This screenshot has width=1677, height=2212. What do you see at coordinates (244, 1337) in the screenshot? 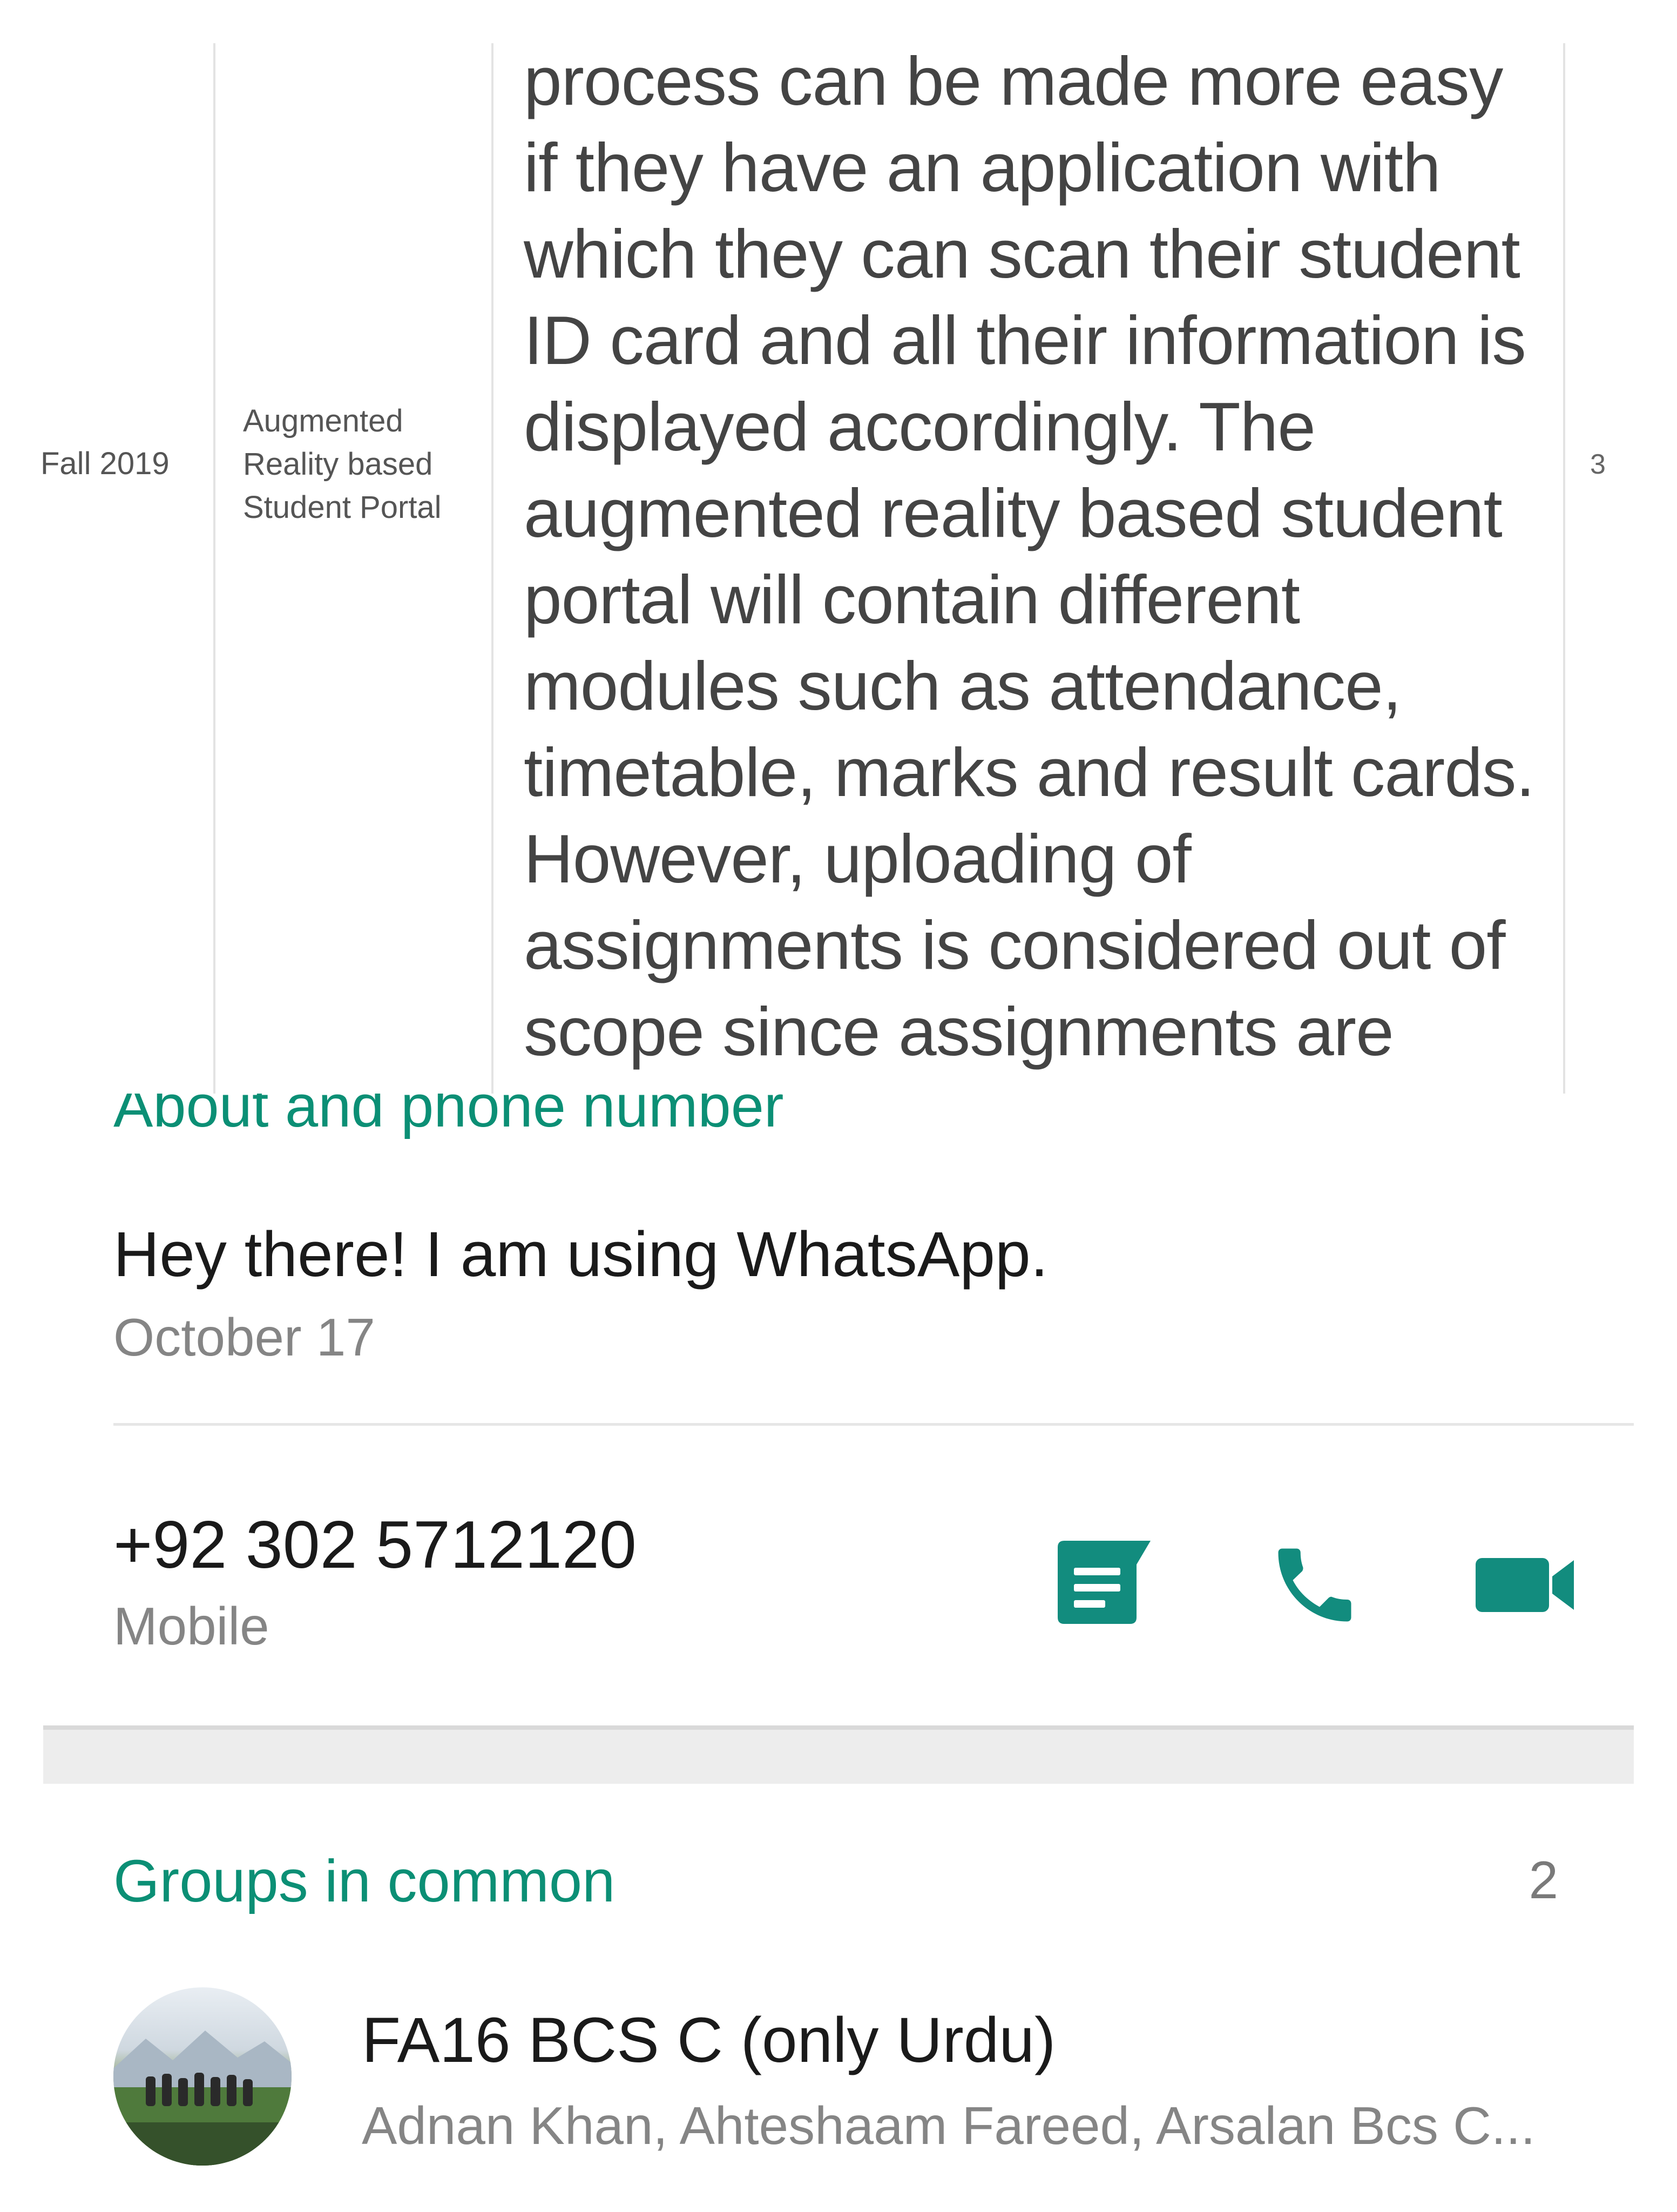
I see `about-status-date: October 17` at bounding box center [244, 1337].